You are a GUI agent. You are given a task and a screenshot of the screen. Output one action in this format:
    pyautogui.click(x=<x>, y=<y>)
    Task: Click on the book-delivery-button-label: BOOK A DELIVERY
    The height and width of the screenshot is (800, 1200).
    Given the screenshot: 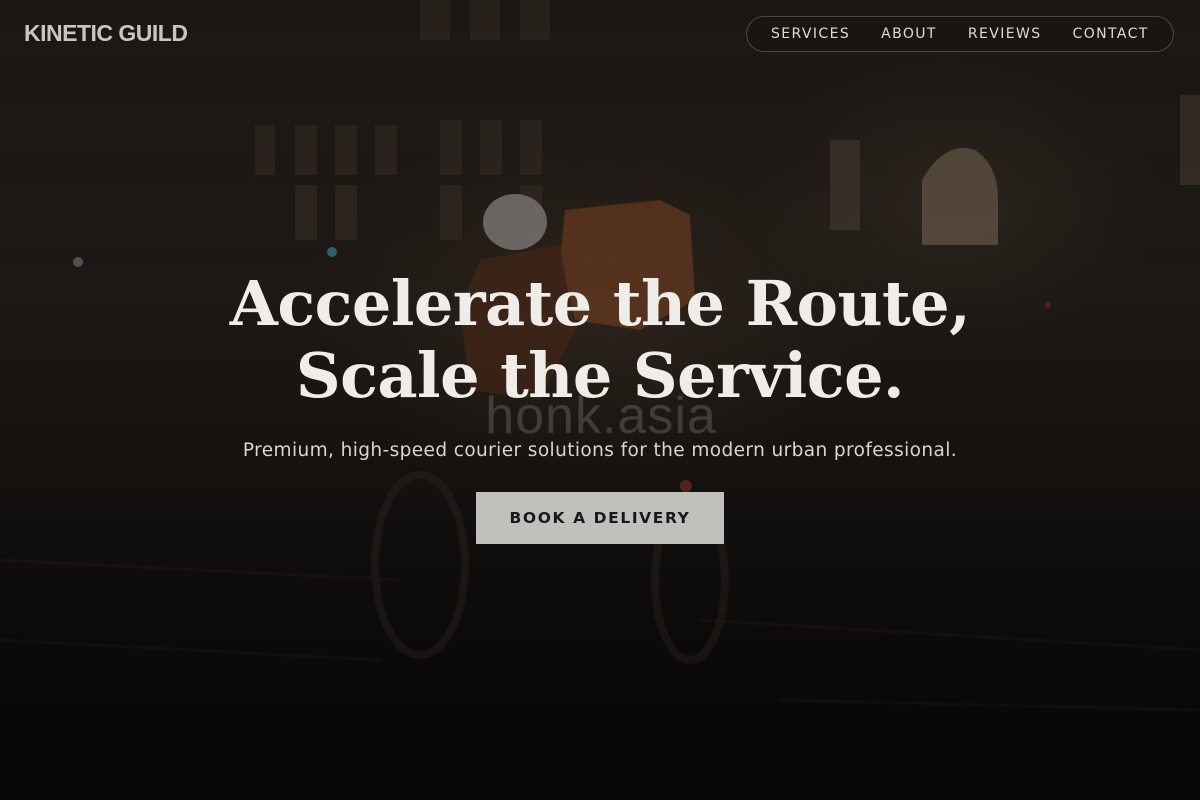 What is the action you would take?
    pyautogui.click(x=600, y=518)
    